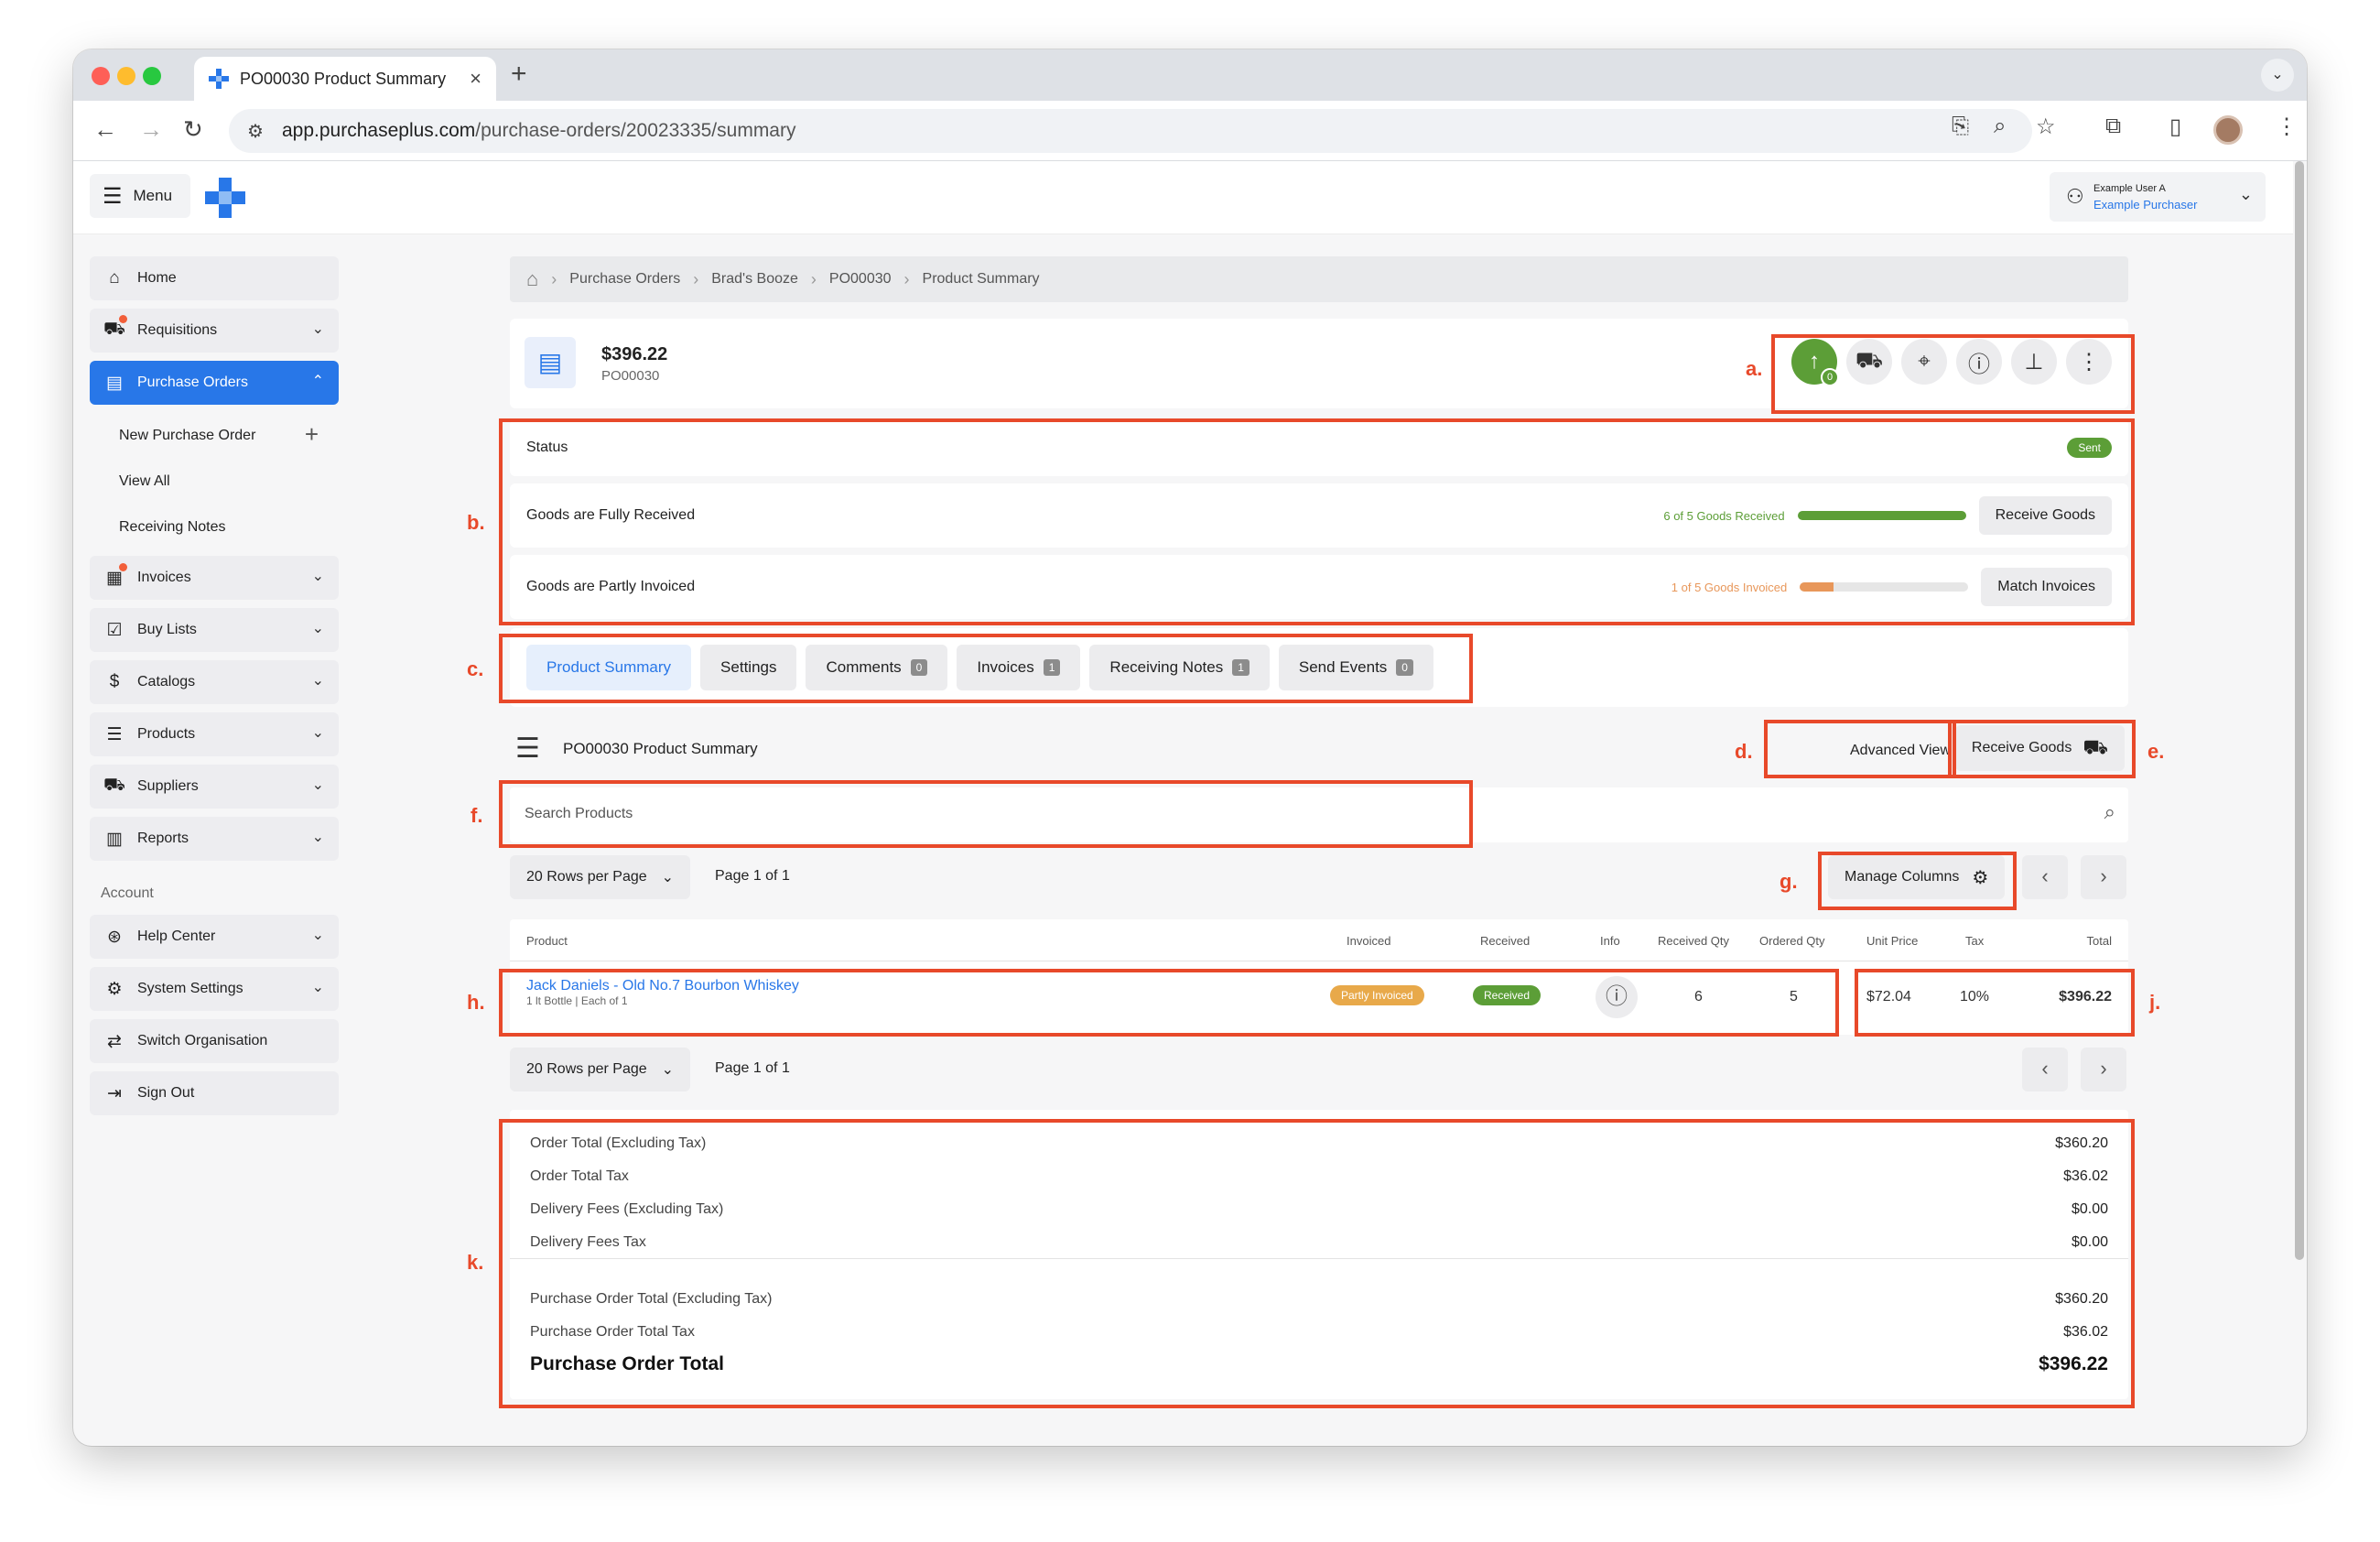 The width and height of the screenshot is (2380, 1542). I want to click on breadcrumb-item-current: Product Summary, so click(981, 279).